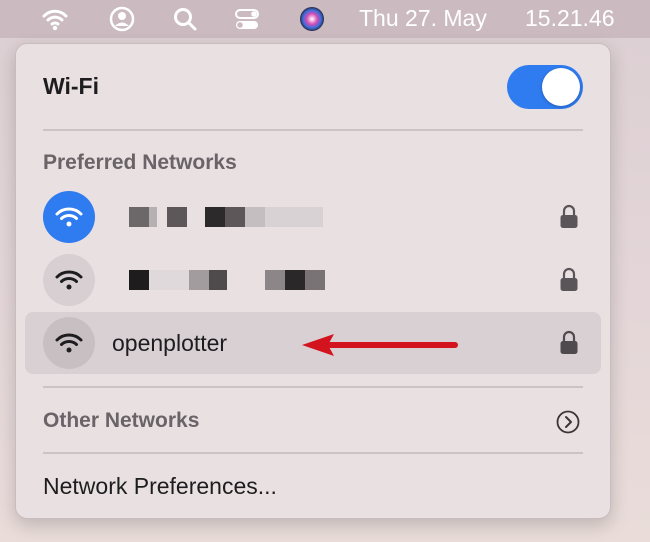 This screenshot has width=650, height=542. What do you see at coordinates (71, 86) in the screenshot?
I see `panel-title: Wi-Fi` at bounding box center [71, 86].